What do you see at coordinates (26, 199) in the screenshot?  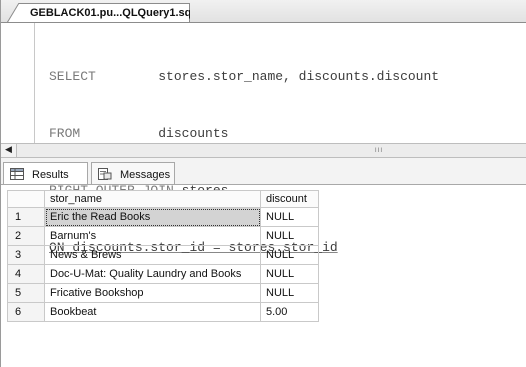 I see `grid-corner` at bounding box center [26, 199].